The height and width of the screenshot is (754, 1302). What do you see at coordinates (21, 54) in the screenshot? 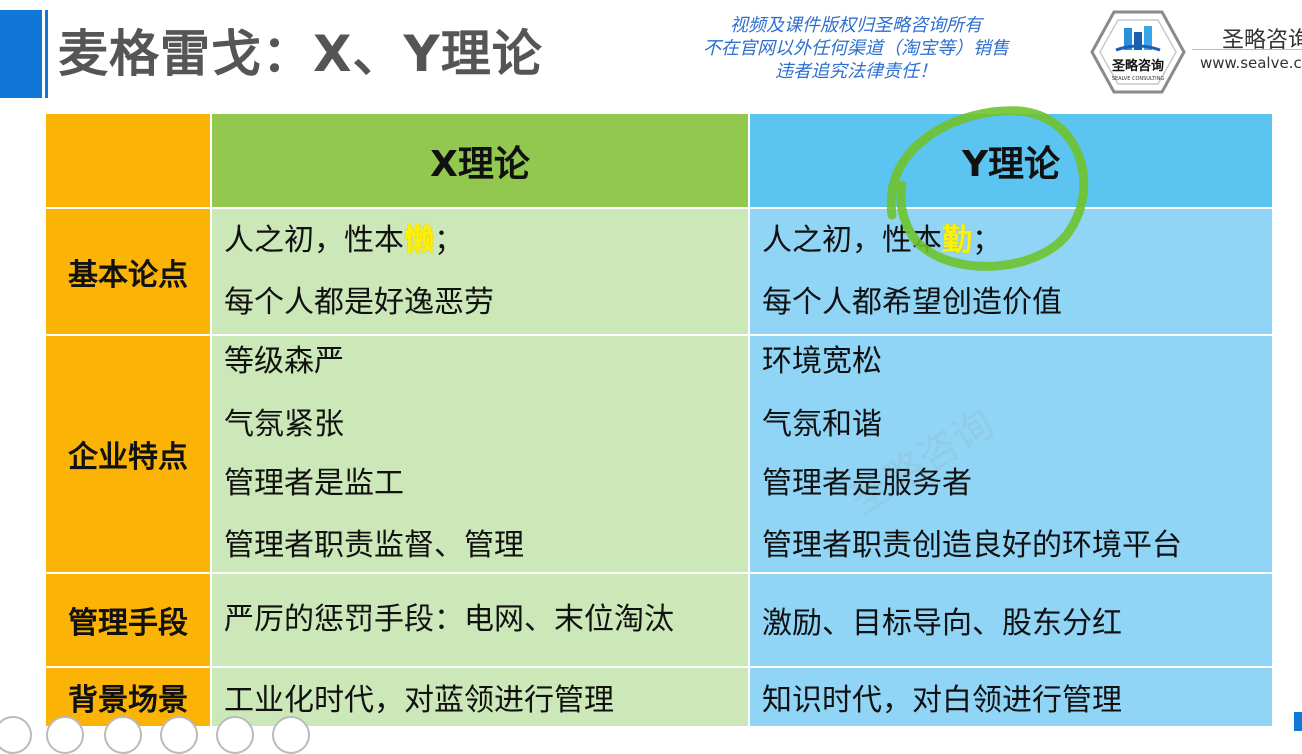
I see `accent-bar` at bounding box center [21, 54].